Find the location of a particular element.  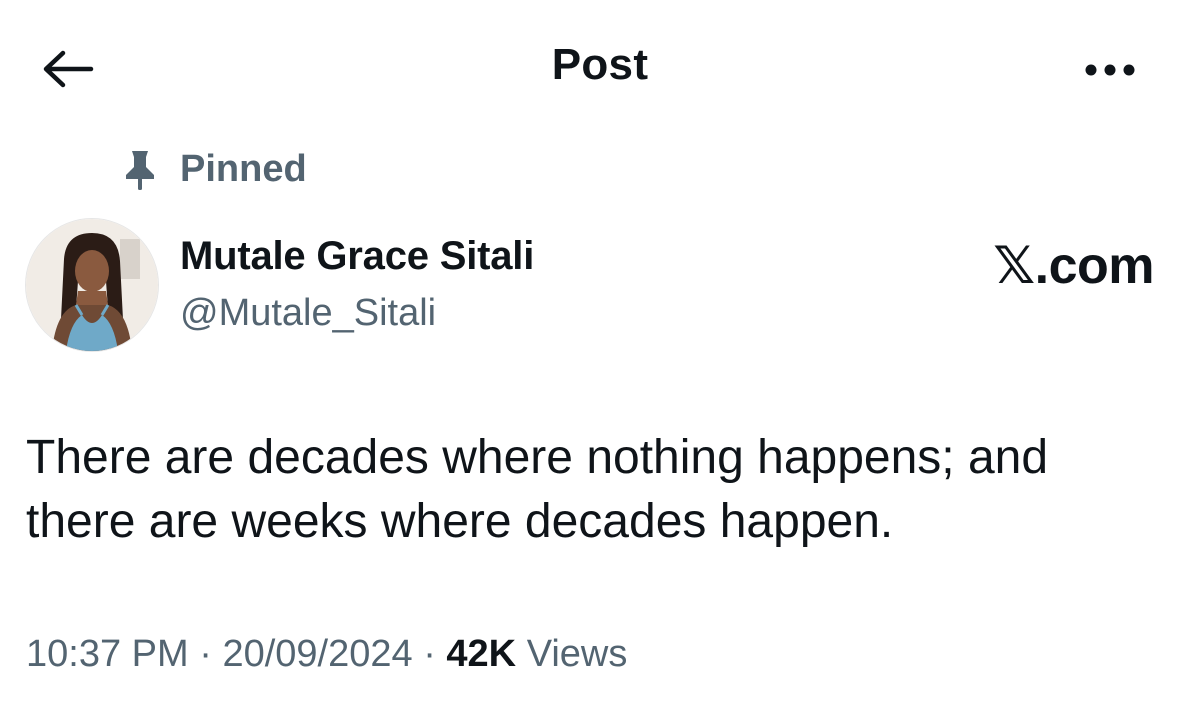

brand-watermark: 𝕏.com is located at coordinates (1073, 266).